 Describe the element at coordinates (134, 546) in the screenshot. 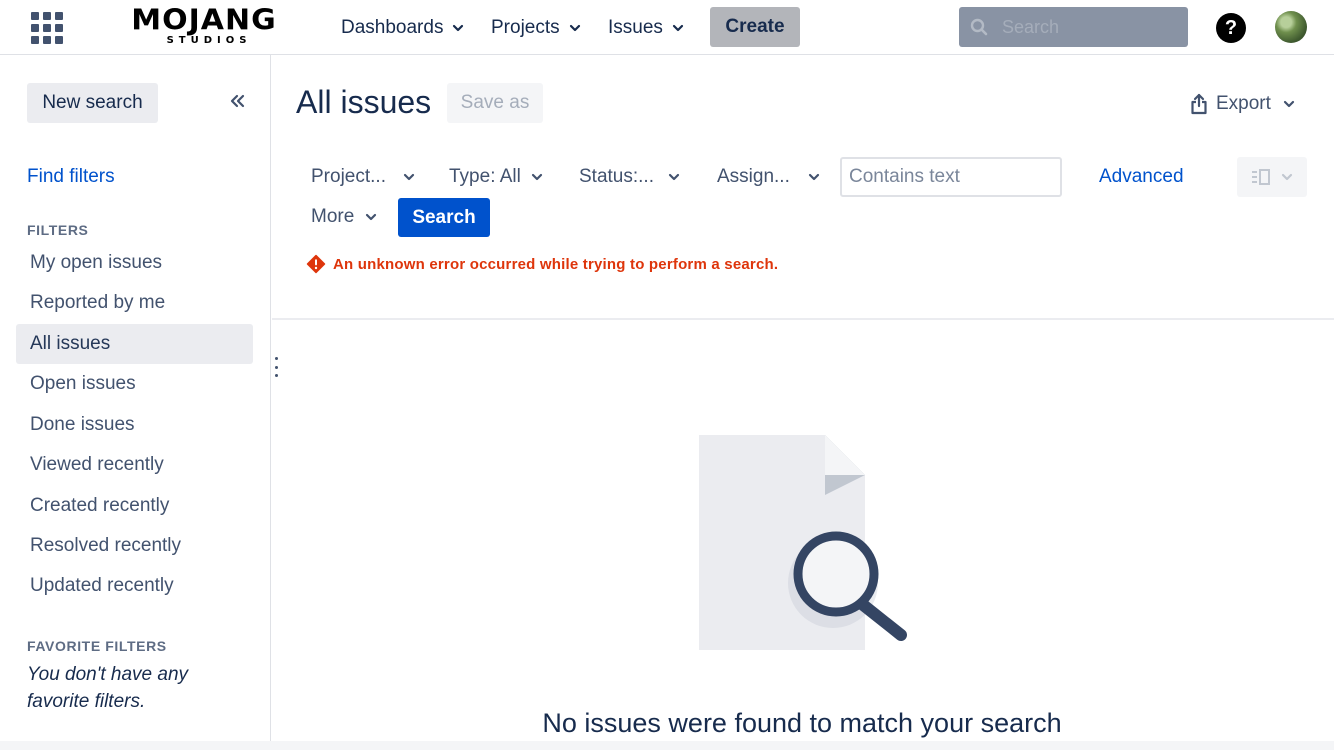

I see `filter-resolved-recently: Resolved recently` at that location.